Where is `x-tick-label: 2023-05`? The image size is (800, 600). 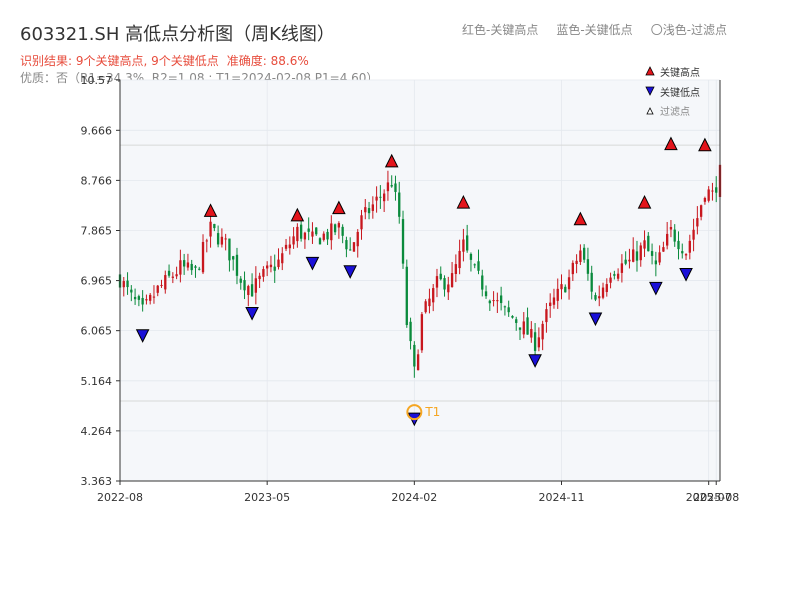 x-tick-label: 2023-05 is located at coordinates (267, 497).